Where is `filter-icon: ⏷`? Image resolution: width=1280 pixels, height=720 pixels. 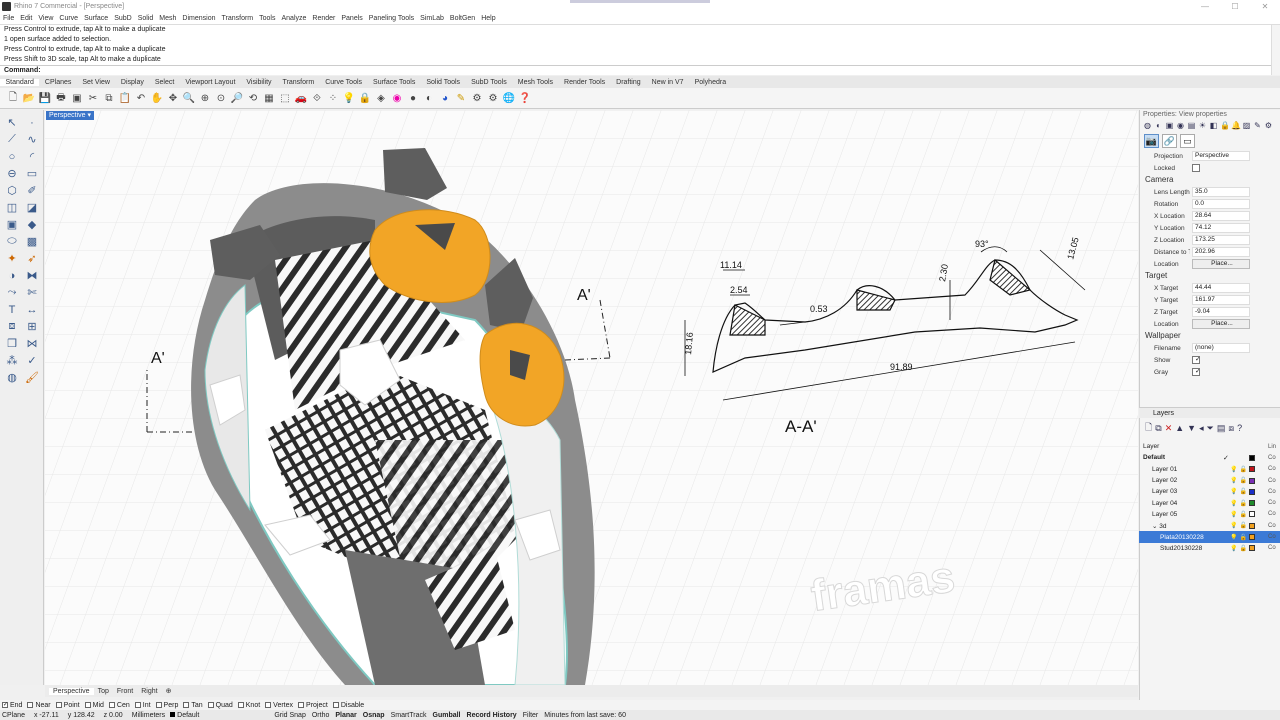 filter-icon: ⏷ is located at coordinates (1210, 428).